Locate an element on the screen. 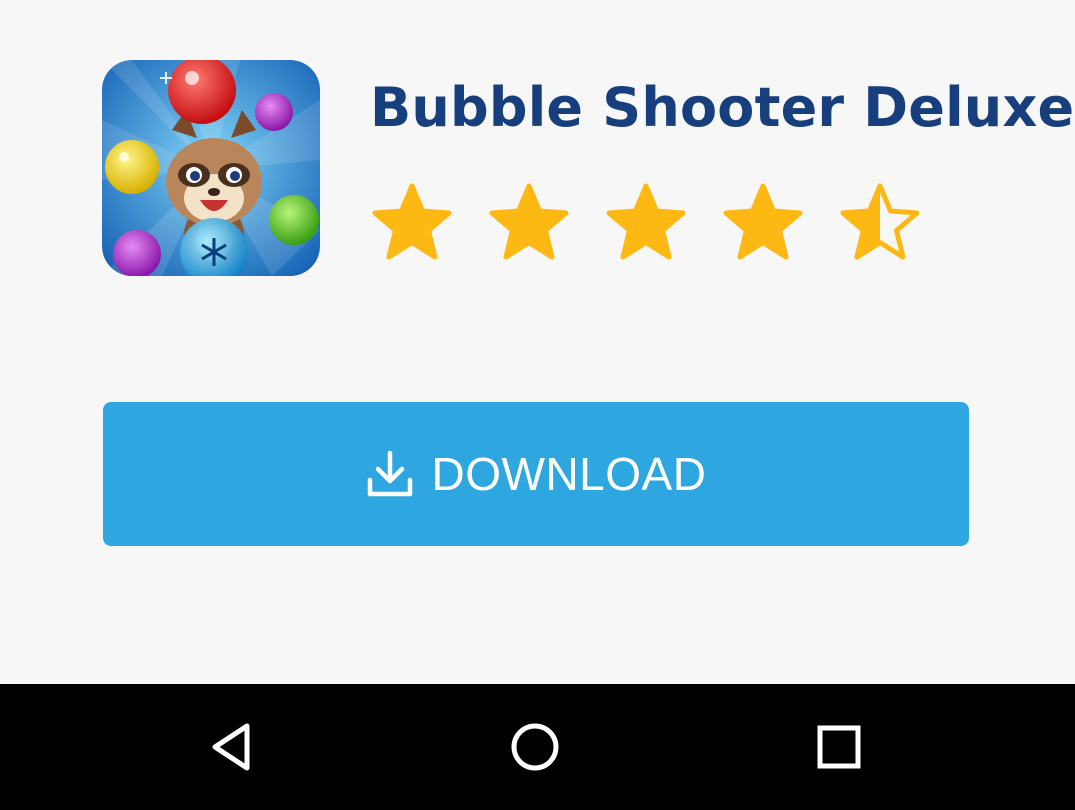  app-title: Bubble Shooter Deluxe is located at coordinates (722, 107).